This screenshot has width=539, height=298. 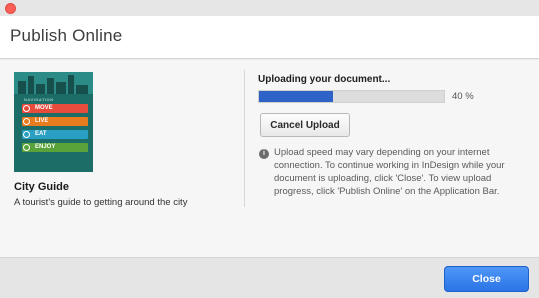 I want to click on window-titlebar, so click(x=269, y=8).